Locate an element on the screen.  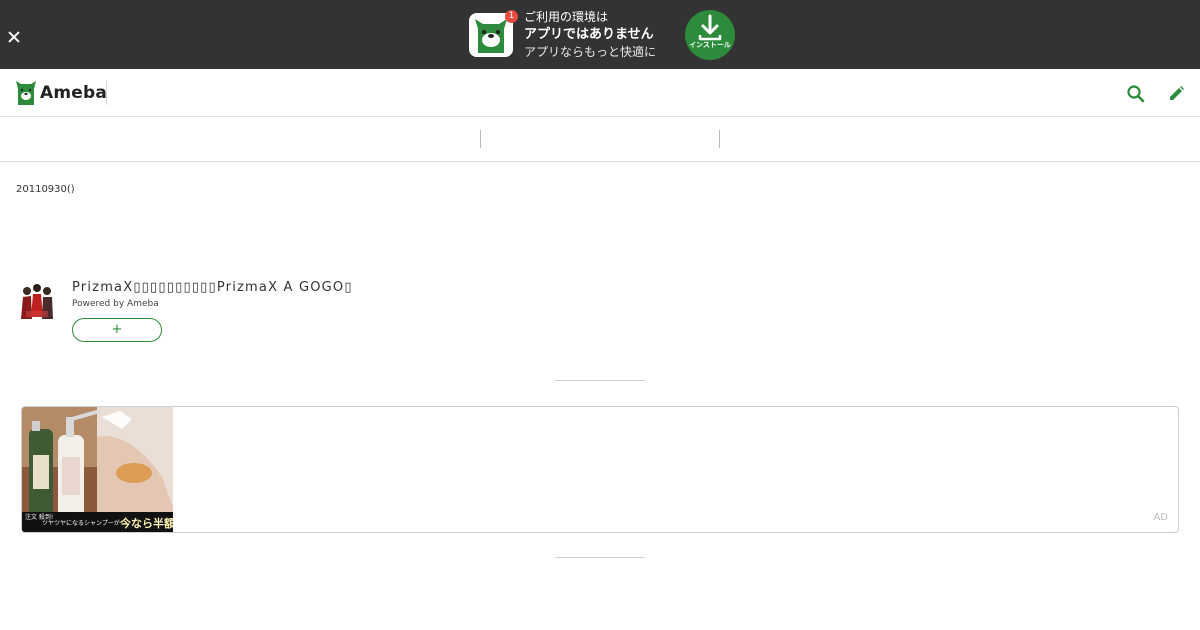
blog-nav-tabs is located at coordinates (600, 139).